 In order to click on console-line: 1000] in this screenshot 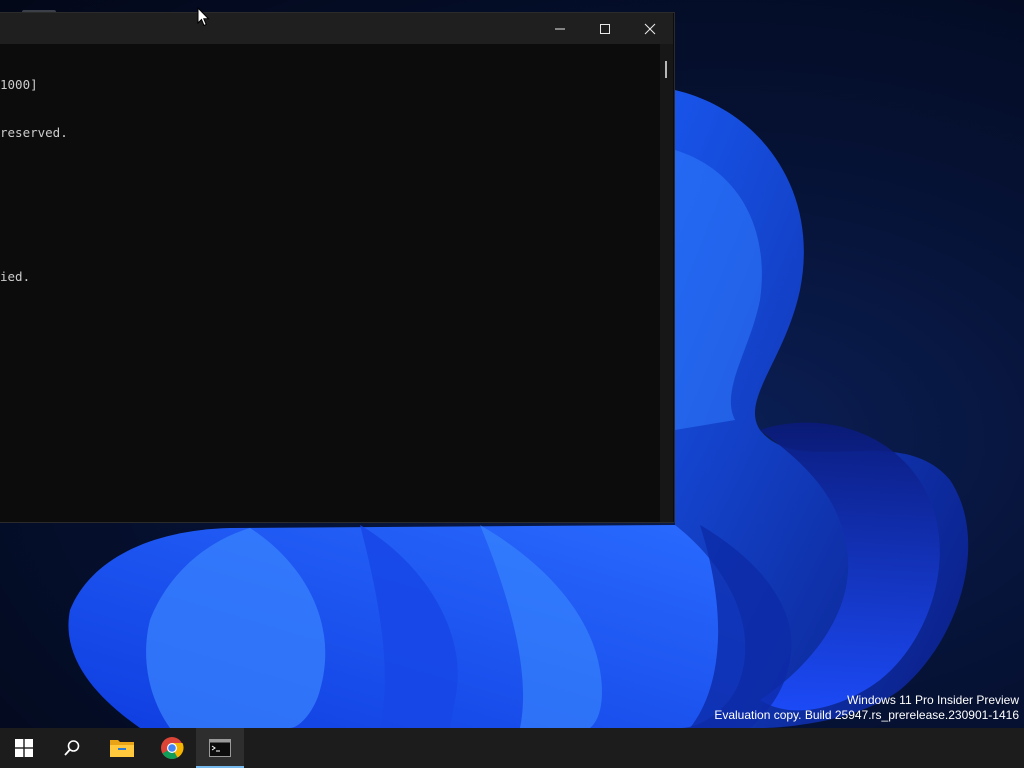, I will do `click(19, 84)`.